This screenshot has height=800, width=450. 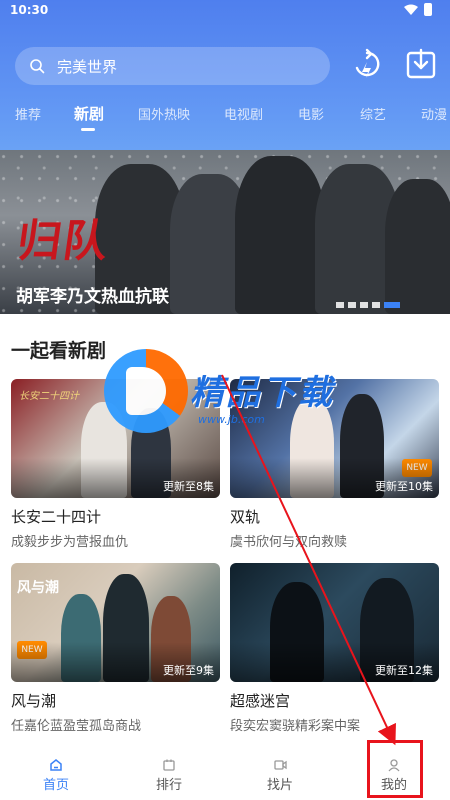 I want to click on battery-icon, so click(x=428, y=9).